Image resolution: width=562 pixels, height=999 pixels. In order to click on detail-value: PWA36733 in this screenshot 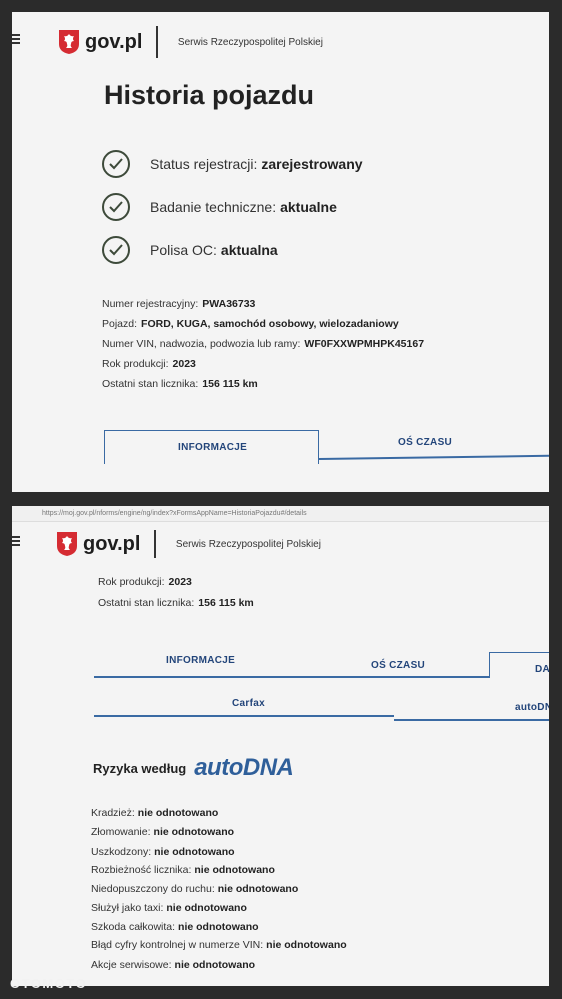, I will do `click(229, 304)`.